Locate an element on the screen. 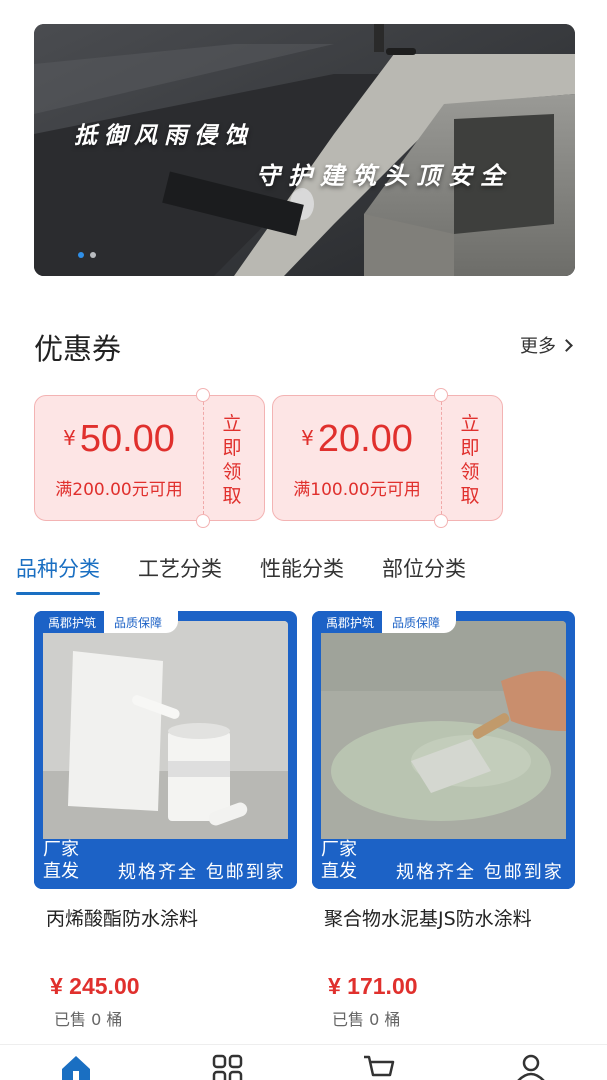  carousel-dot is located at coordinates (93, 255).